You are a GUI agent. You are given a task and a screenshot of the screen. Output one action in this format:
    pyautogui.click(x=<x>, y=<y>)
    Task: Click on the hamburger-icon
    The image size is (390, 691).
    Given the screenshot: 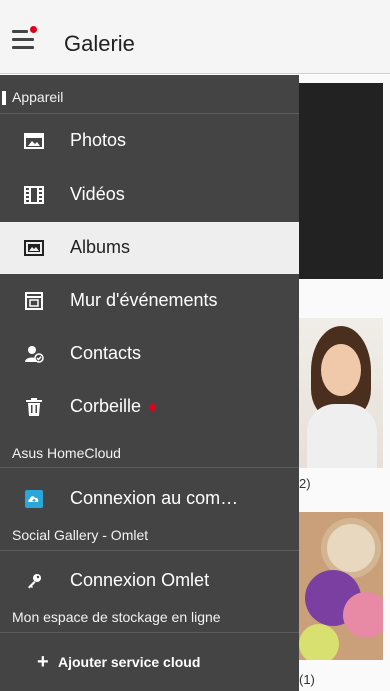 What is the action you would take?
    pyautogui.click(x=20, y=31)
    